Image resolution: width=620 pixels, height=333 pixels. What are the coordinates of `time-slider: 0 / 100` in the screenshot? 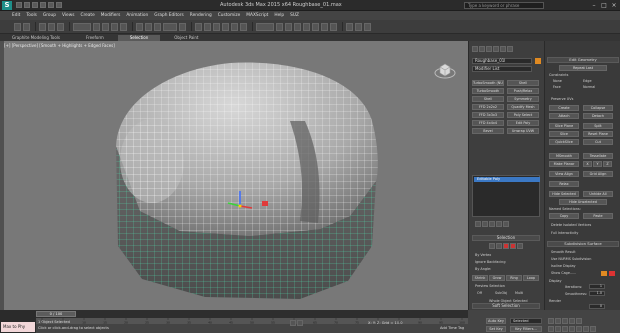 It's located at (252, 314).